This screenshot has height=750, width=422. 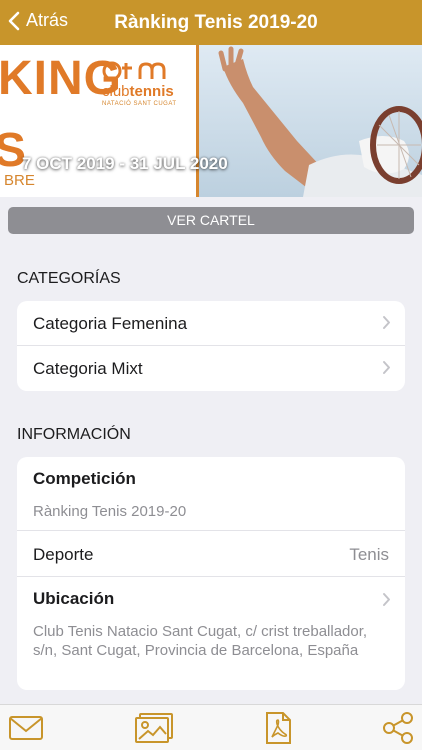 I want to click on share-button, so click(x=398, y=728).